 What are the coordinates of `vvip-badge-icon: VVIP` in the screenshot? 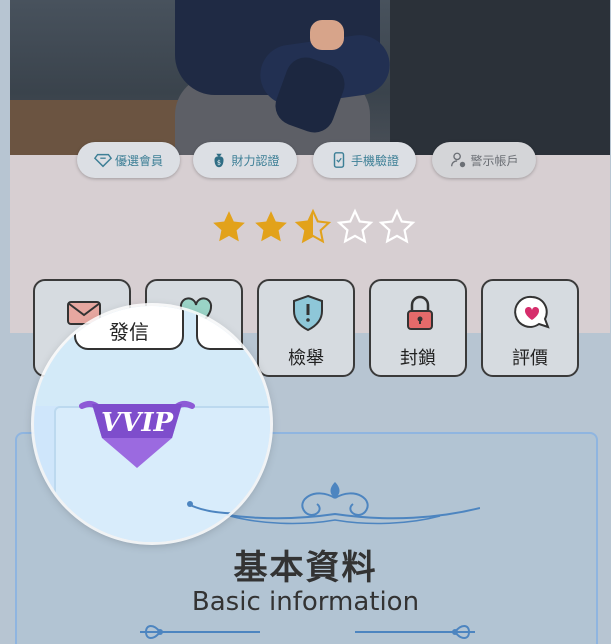 It's located at (137, 434).